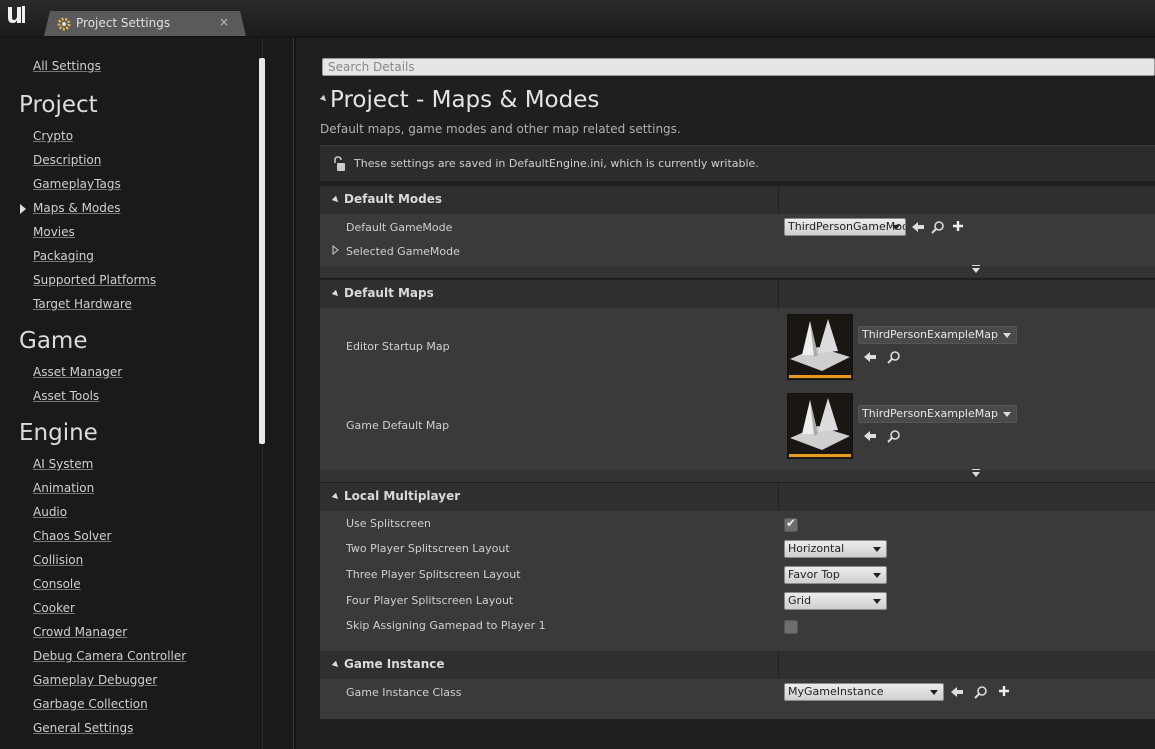  Describe the element at coordinates (814, 574) in the screenshot. I see `combo-value: Favor Top` at that location.